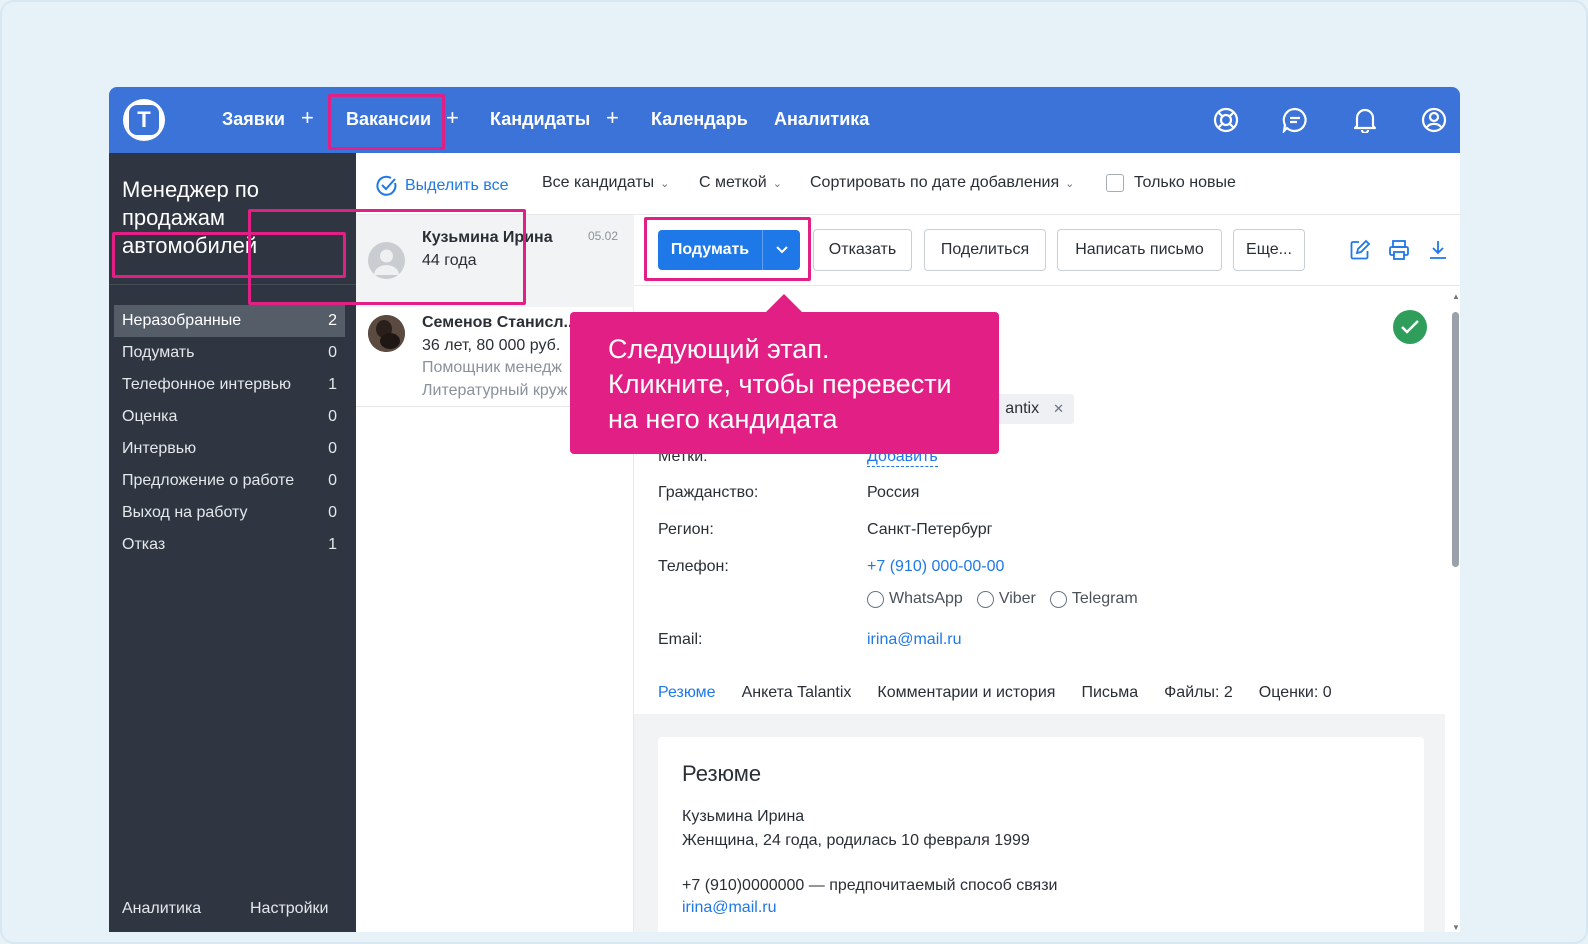  What do you see at coordinates (253, 119) in the screenshot?
I see `nav-requests: Заявки` at bounding box center [253, 119].